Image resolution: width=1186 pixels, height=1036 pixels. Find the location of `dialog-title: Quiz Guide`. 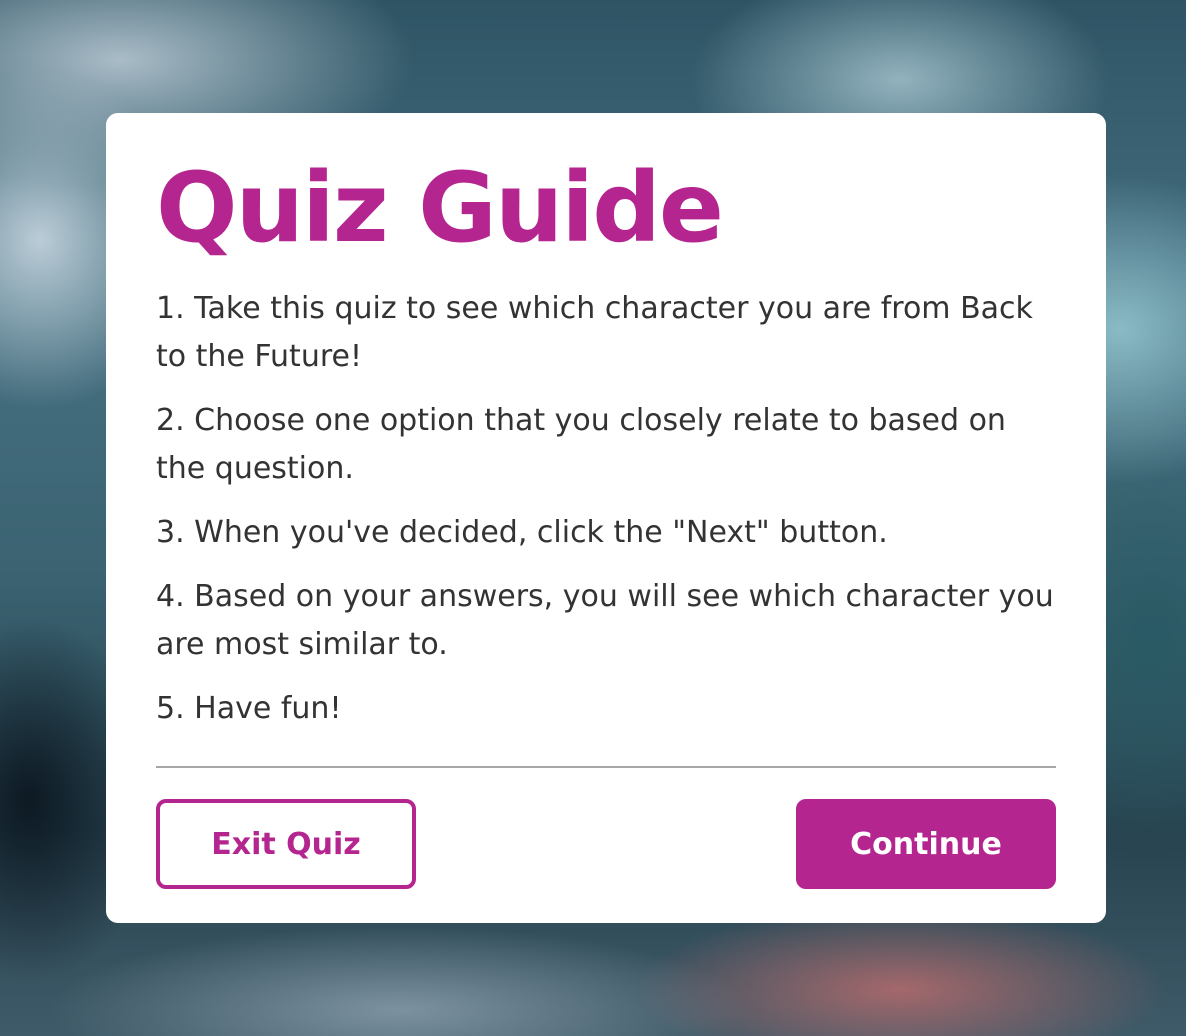

dialog-title: Quiz Guide is located at coordinates (440, 208).